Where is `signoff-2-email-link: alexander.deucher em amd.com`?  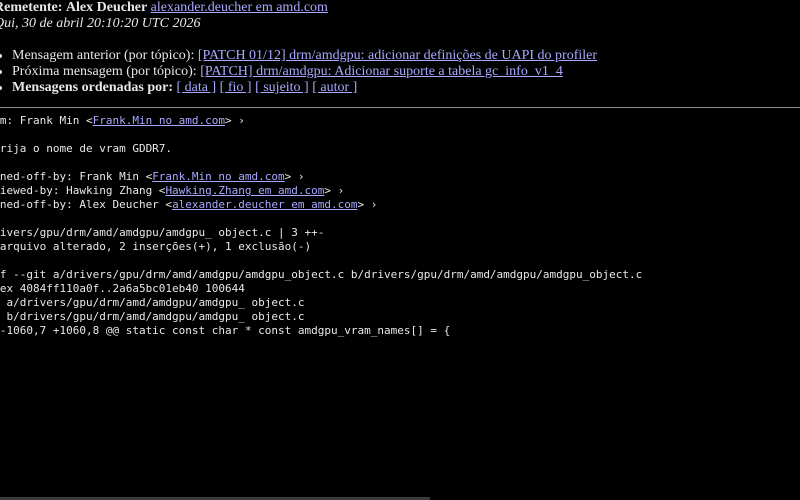
signoff-2-email-link: alexander.deucher em amd.com is located at coordinates (264, 204).